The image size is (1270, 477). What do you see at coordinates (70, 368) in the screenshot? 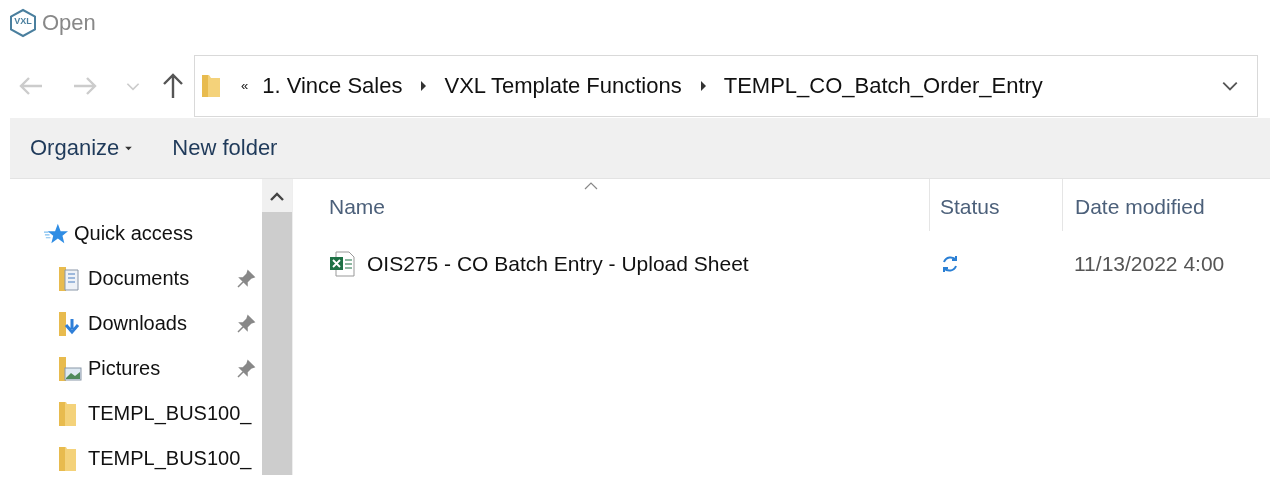
I see `pictures-folder-icon` at bounding box center [70, 368].